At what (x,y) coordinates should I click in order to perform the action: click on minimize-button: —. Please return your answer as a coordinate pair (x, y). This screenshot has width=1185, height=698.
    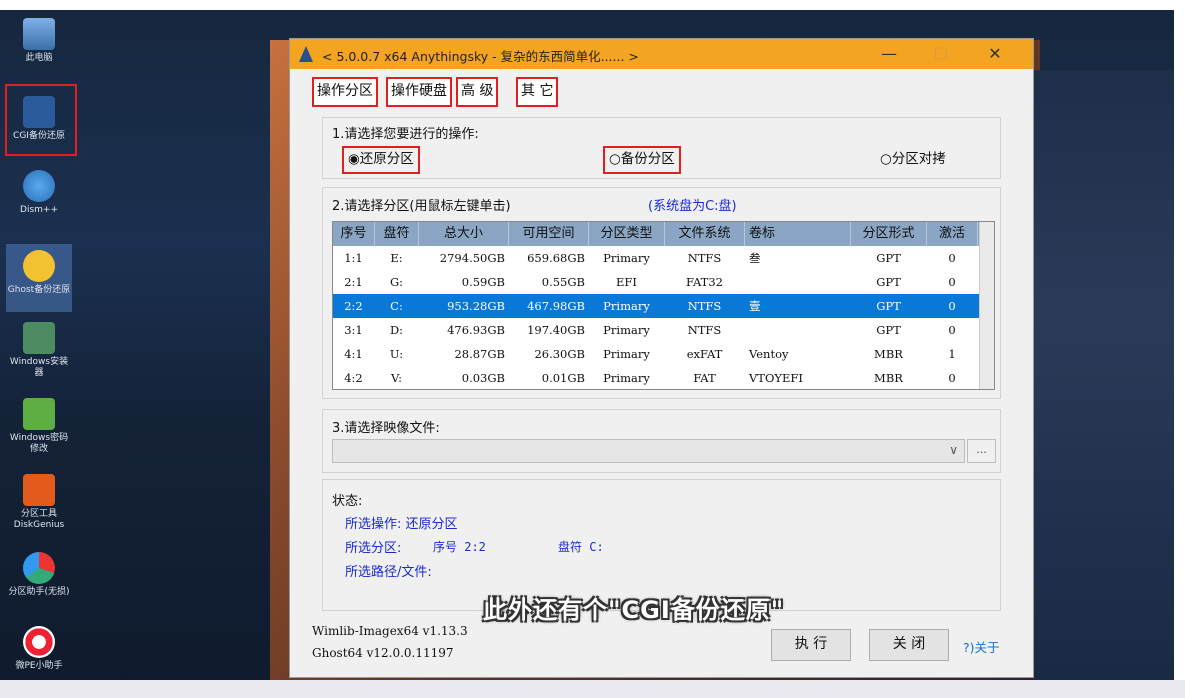
    Looking at the image, I should click on (889, 54).